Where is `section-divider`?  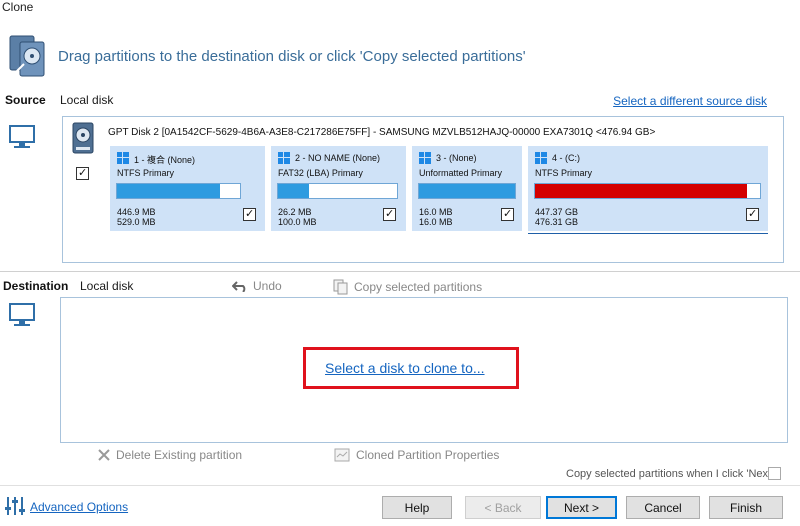 section-divider is located at coordinates (400, 271).